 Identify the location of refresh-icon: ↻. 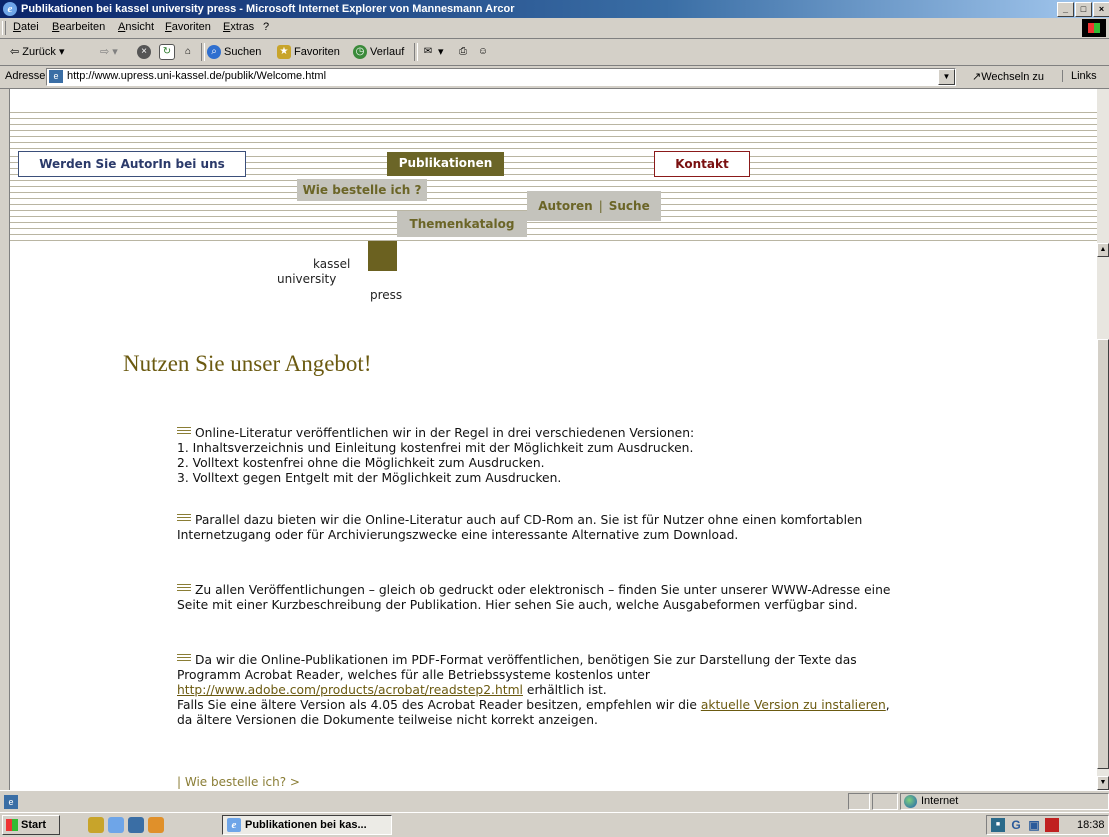
(167, 52).